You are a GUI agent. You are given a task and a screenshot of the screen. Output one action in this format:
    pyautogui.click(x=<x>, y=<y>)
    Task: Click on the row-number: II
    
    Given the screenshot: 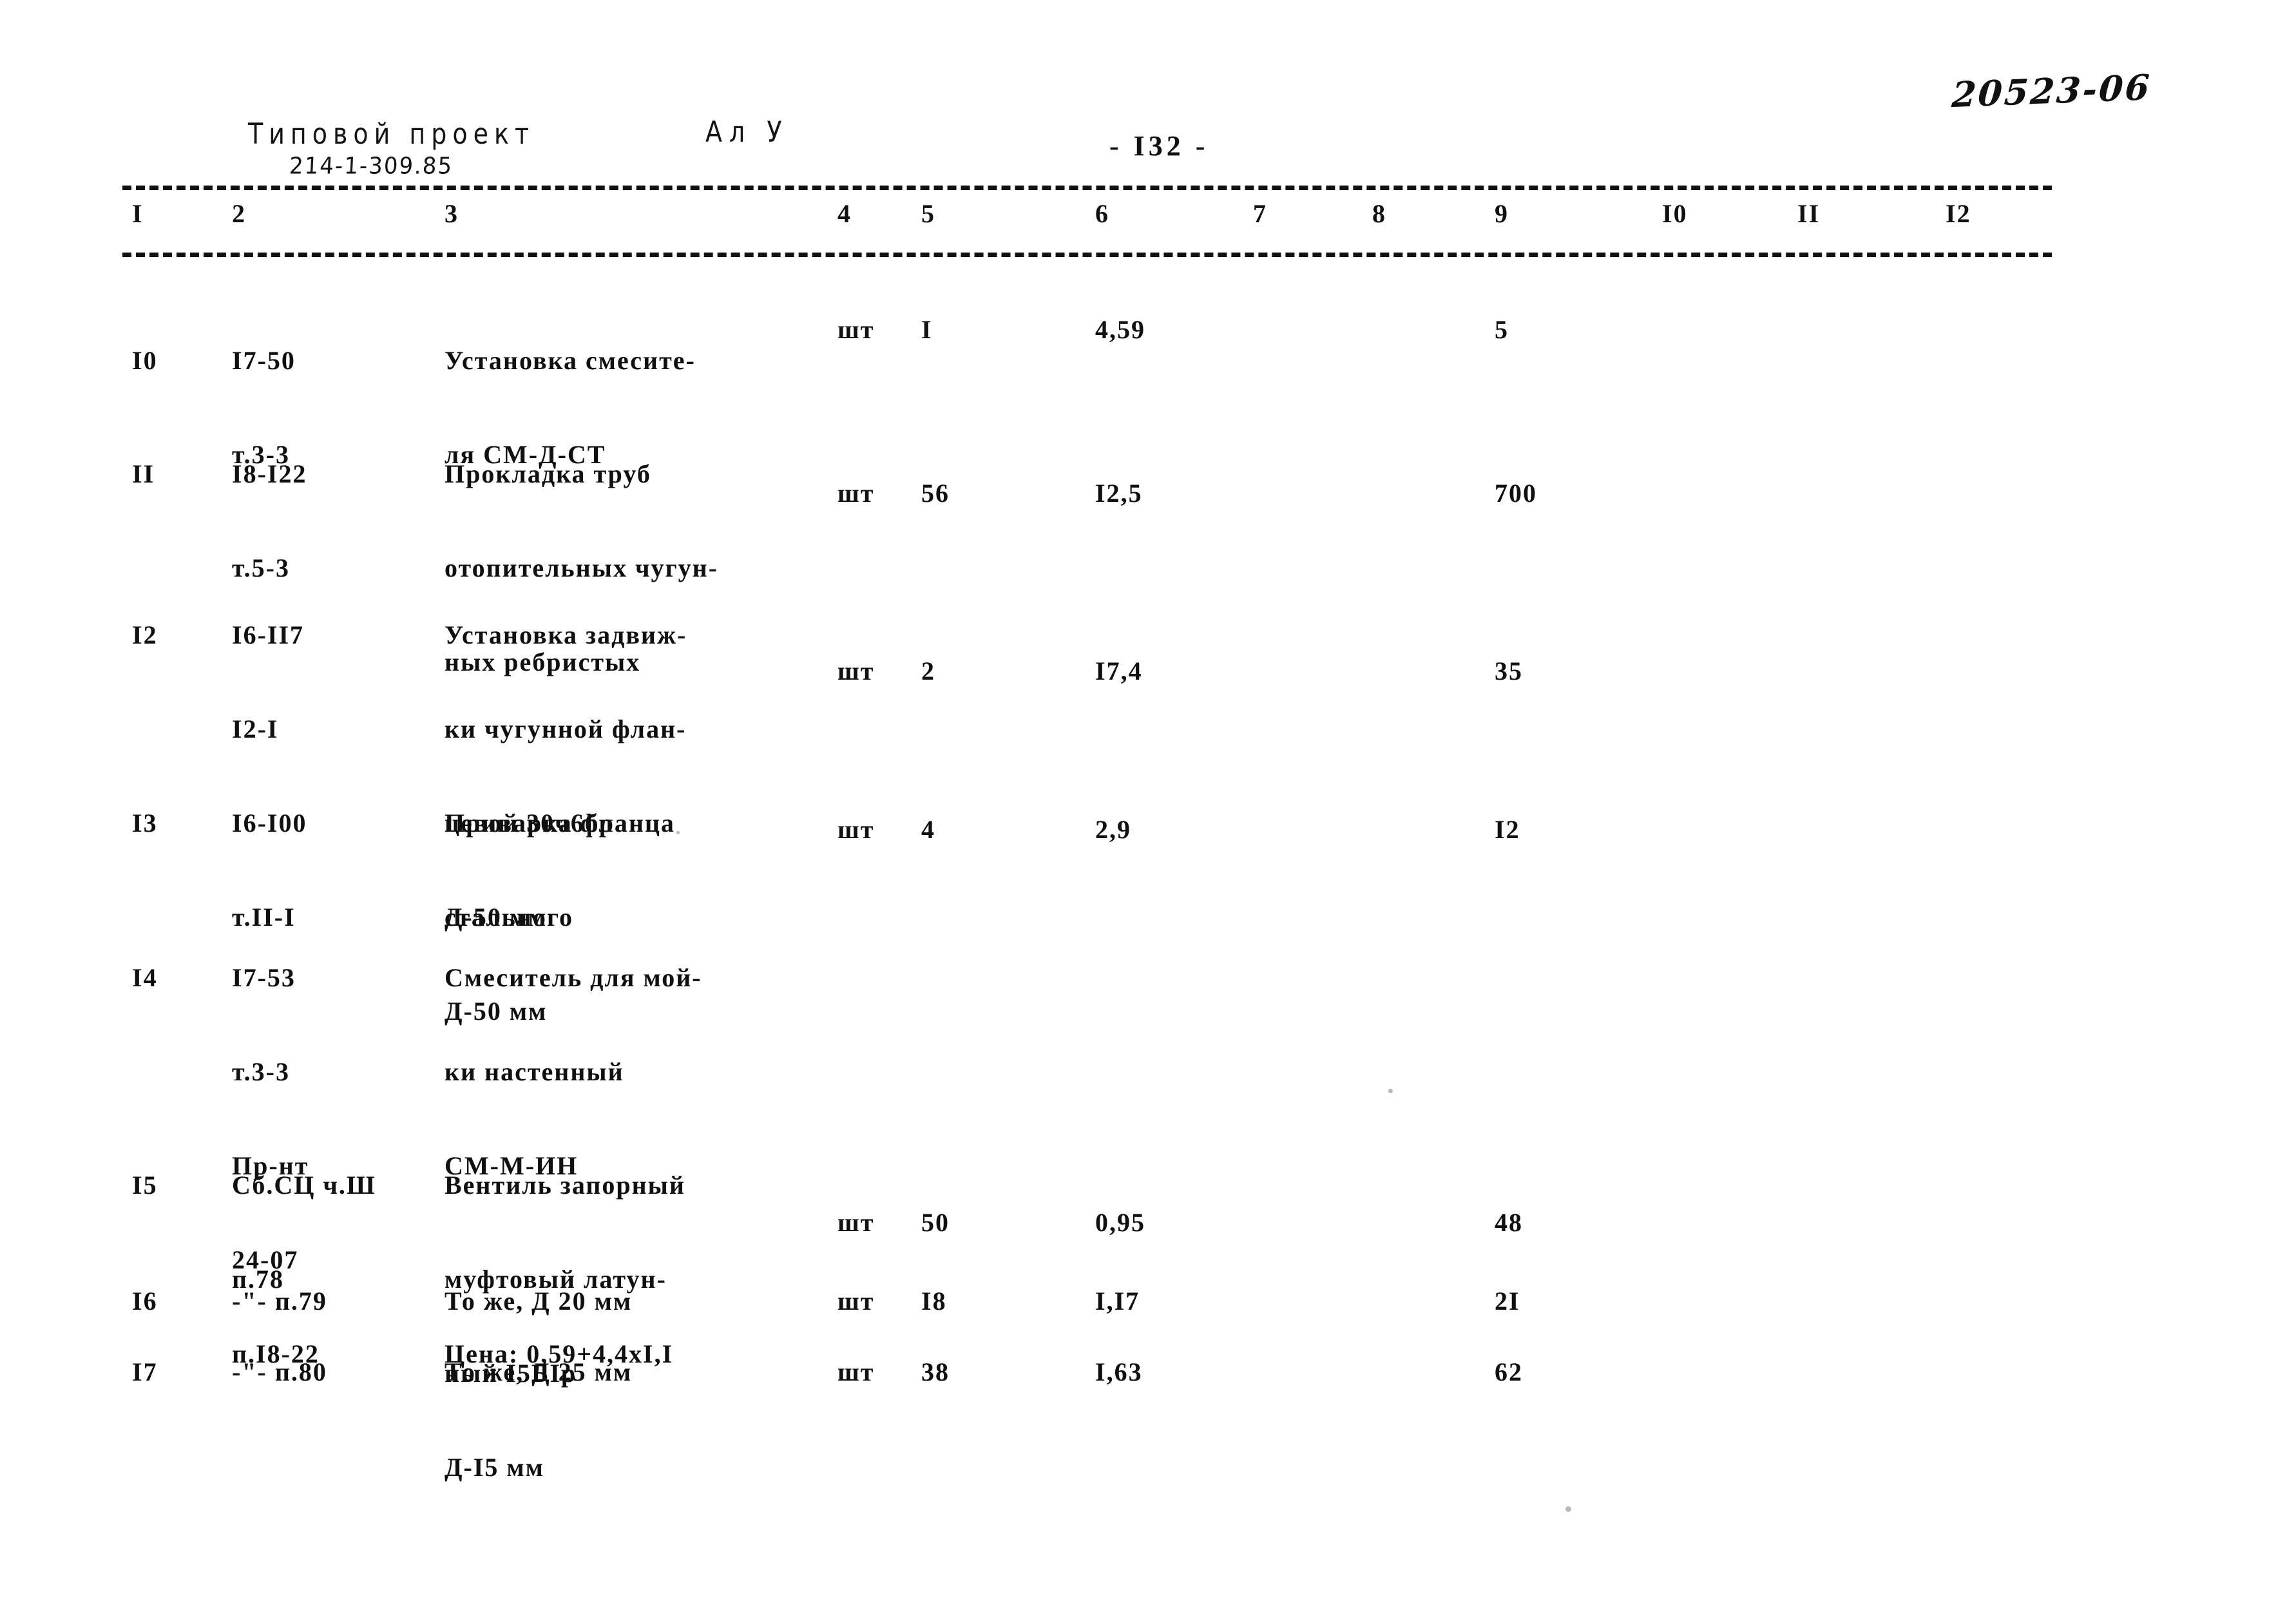 What is the action you would take?
    pyautogui.click(x=143, y=473)
    